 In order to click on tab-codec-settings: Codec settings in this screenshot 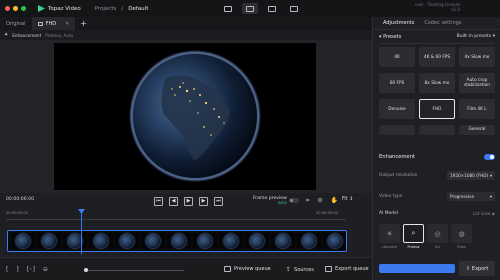, I will do `click(442, 23)`.